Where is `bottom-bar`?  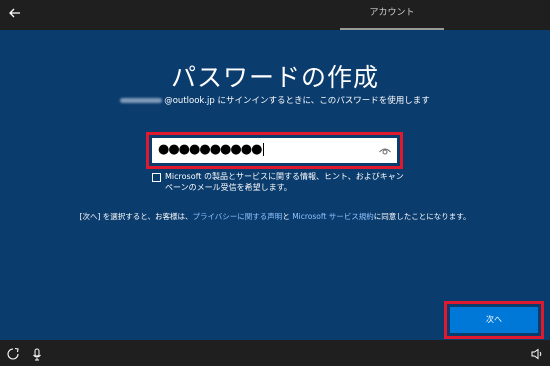 bottom-bar is located at coordinates (275, 353).